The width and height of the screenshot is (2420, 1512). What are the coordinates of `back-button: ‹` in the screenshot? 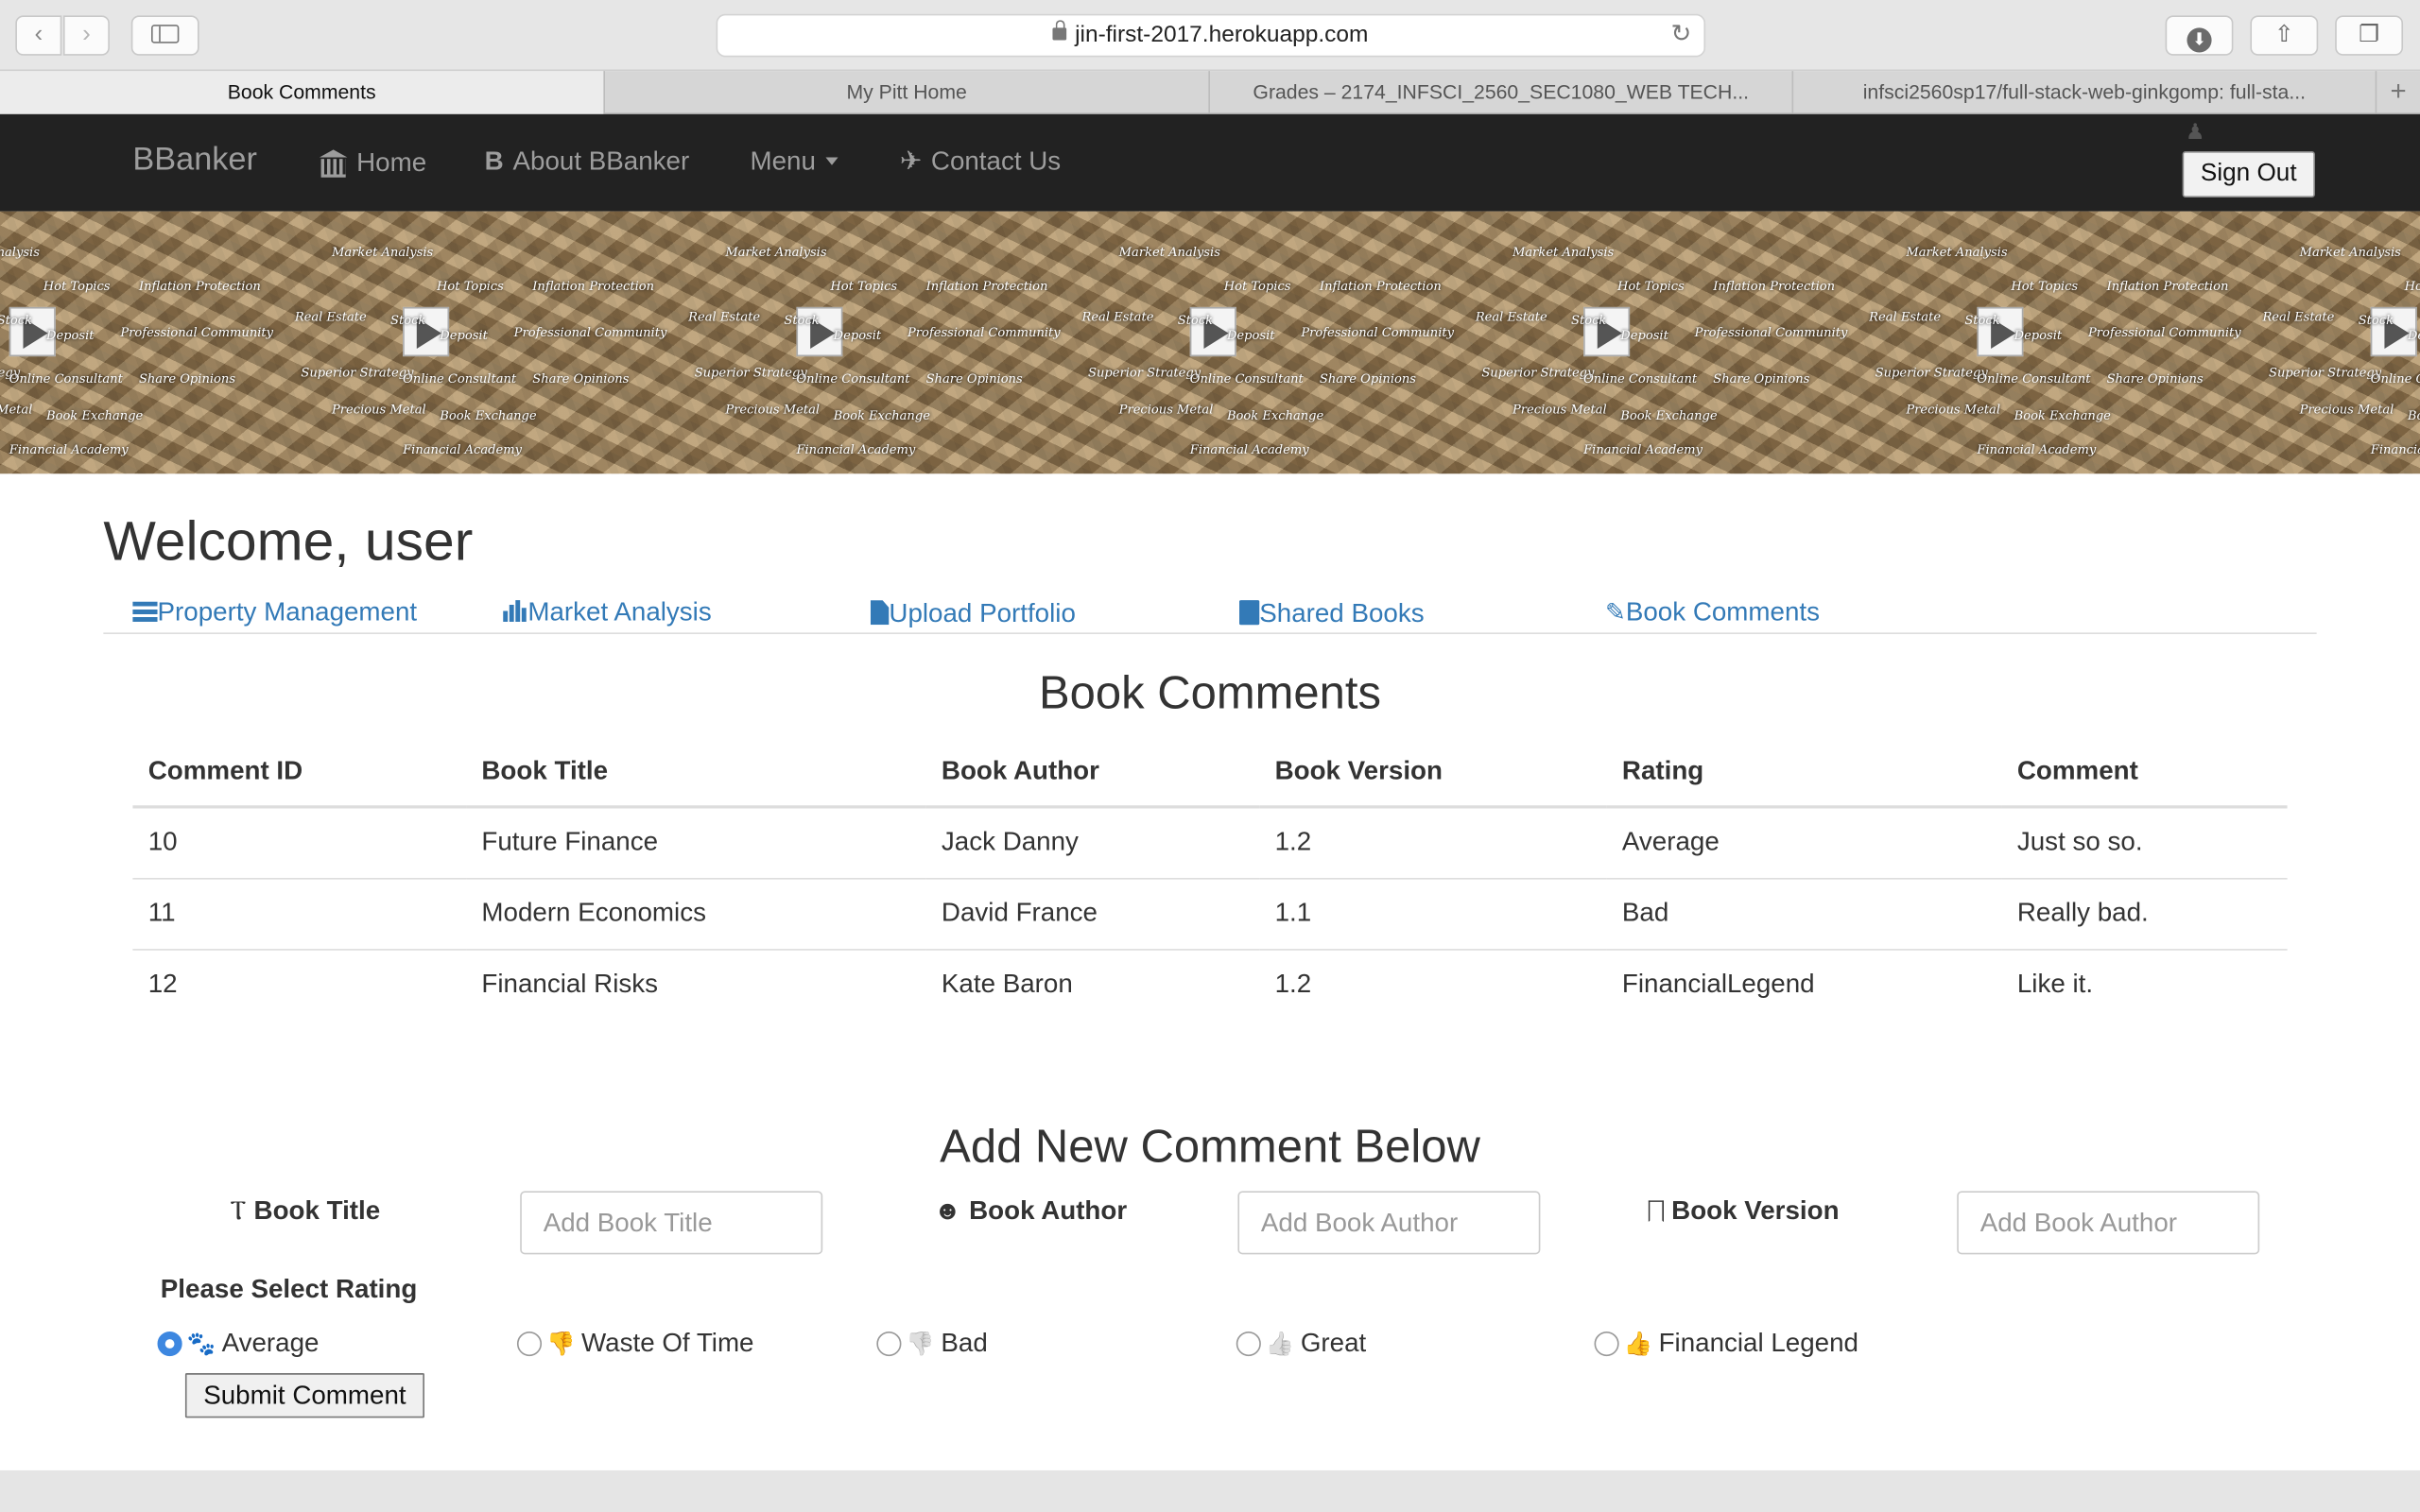 It's located at (38, 35).